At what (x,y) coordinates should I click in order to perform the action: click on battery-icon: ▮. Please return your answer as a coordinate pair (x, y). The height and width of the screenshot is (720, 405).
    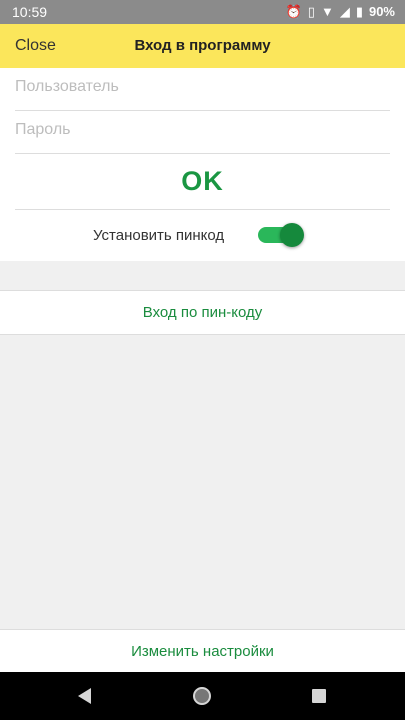
    Looking at the image, I should click on (359, 11).